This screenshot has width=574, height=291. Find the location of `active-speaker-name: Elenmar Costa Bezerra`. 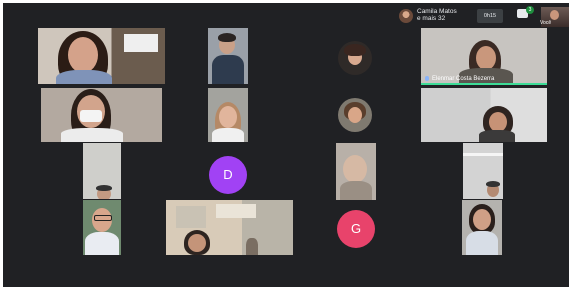

active-speaker-name: Elenmar Costa Bezerra is located at coordinates (459, 78).